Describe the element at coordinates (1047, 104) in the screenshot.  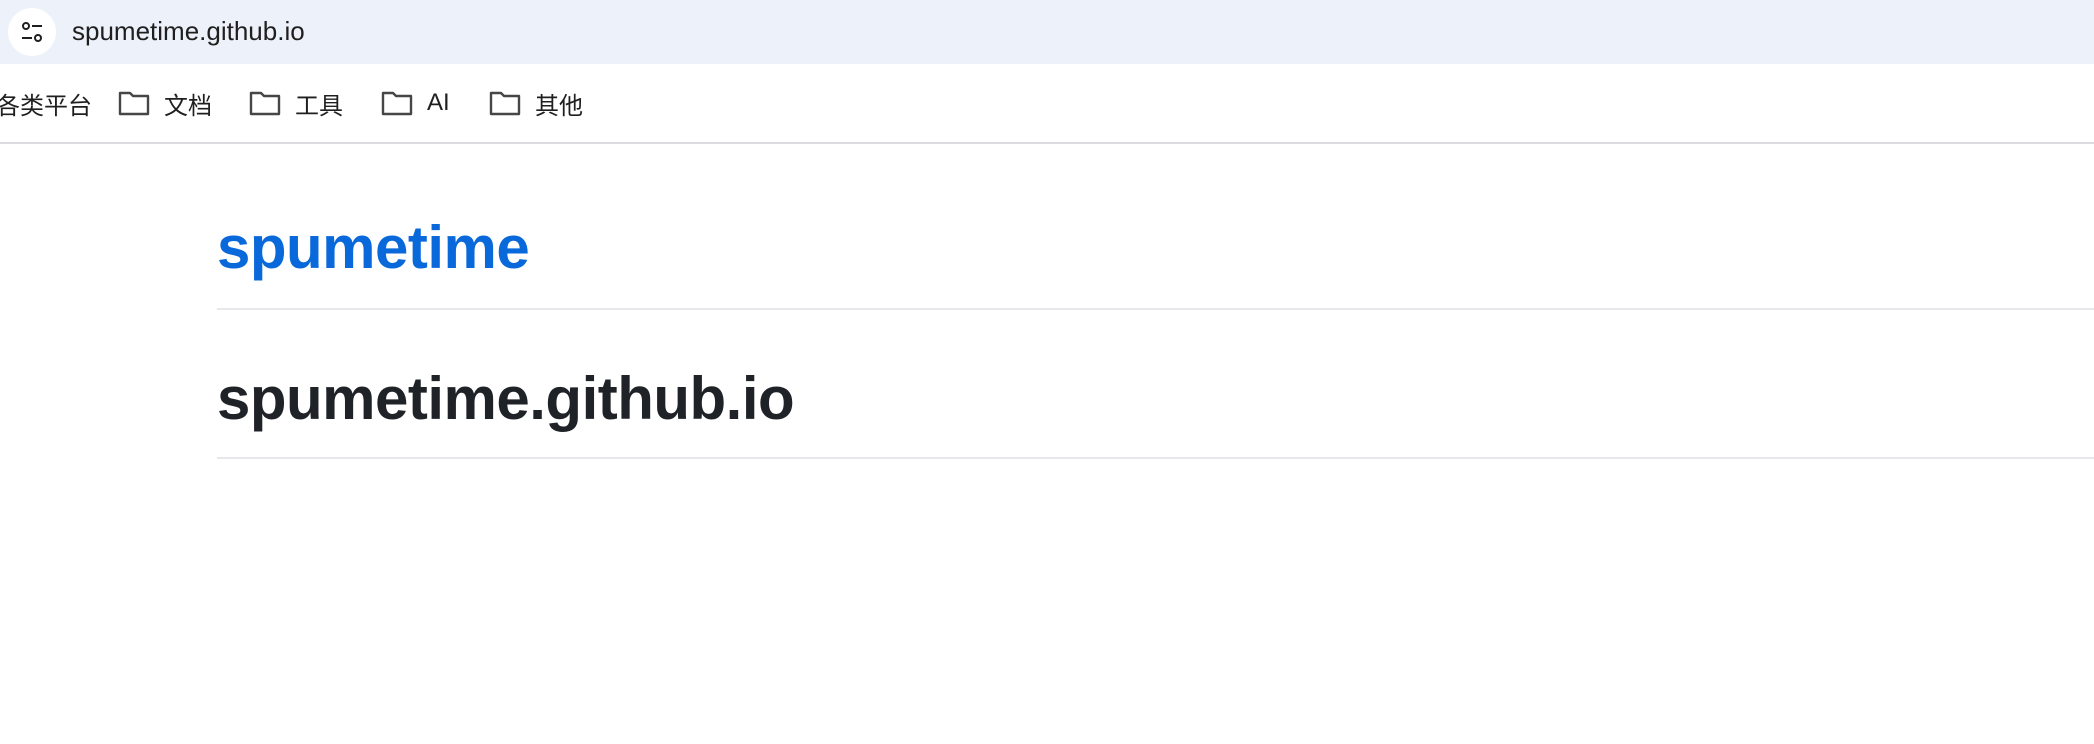
I see `bookmarks-bar: 各类平台 文档 工具 AI 其他` at that location.